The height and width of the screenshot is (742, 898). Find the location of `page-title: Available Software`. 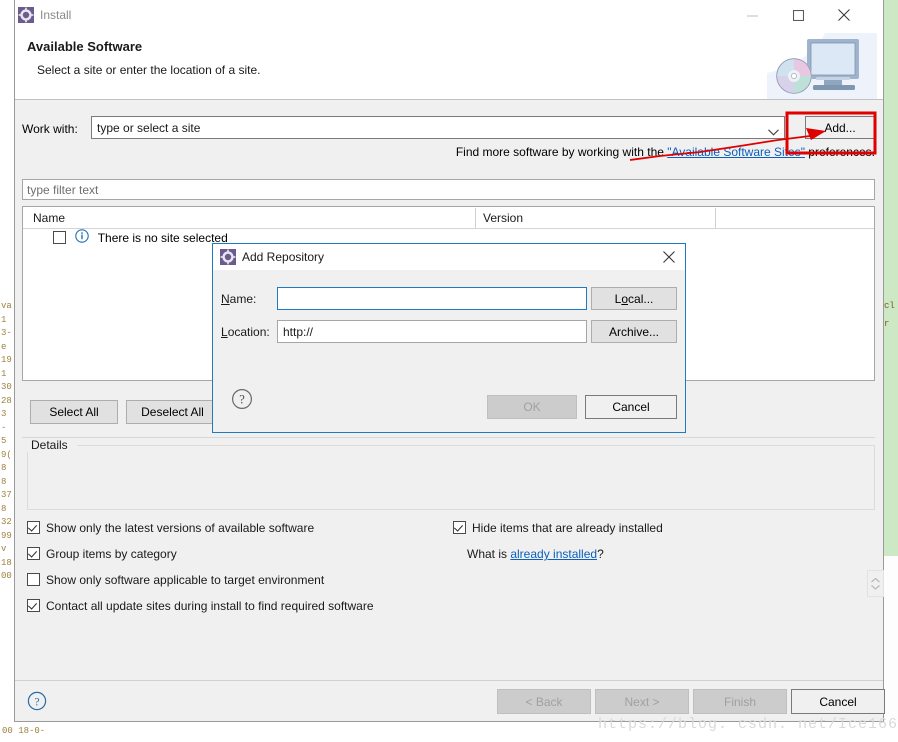

page-title: Available Software is located at coordinates (85, 46).